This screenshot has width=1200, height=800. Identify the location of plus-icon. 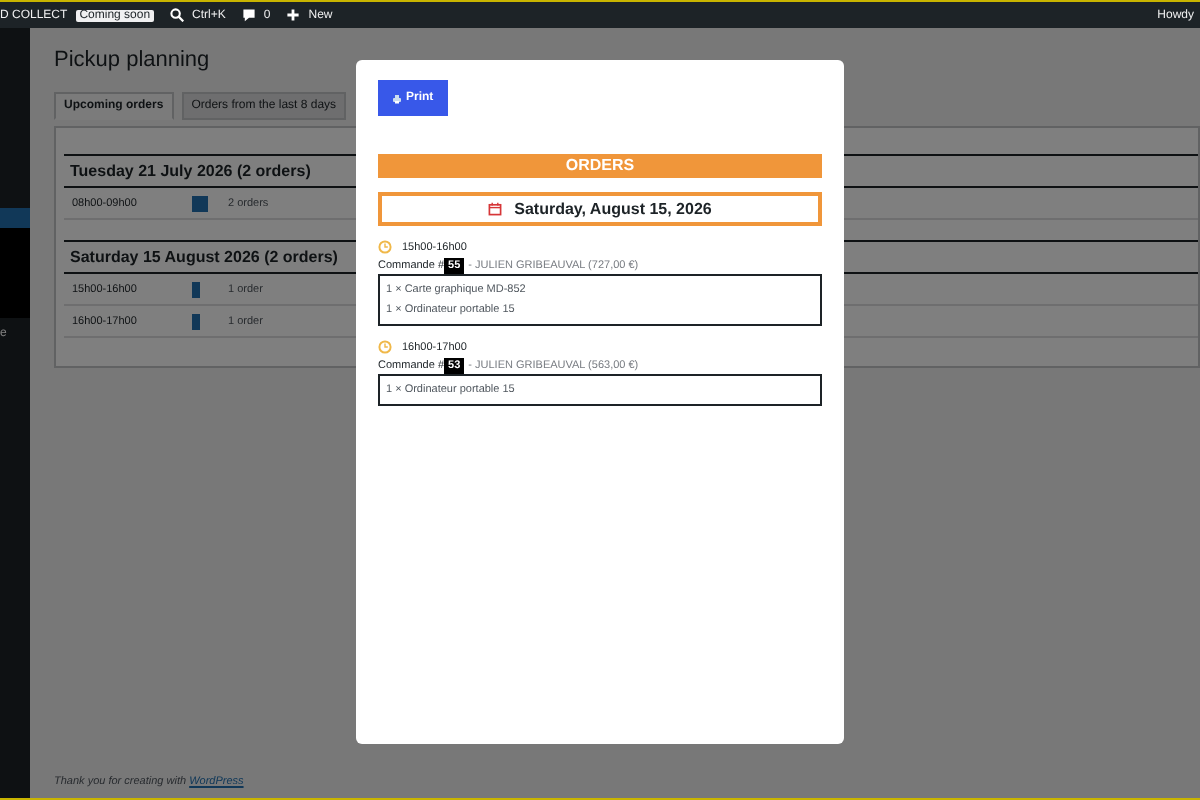
(293, 15).